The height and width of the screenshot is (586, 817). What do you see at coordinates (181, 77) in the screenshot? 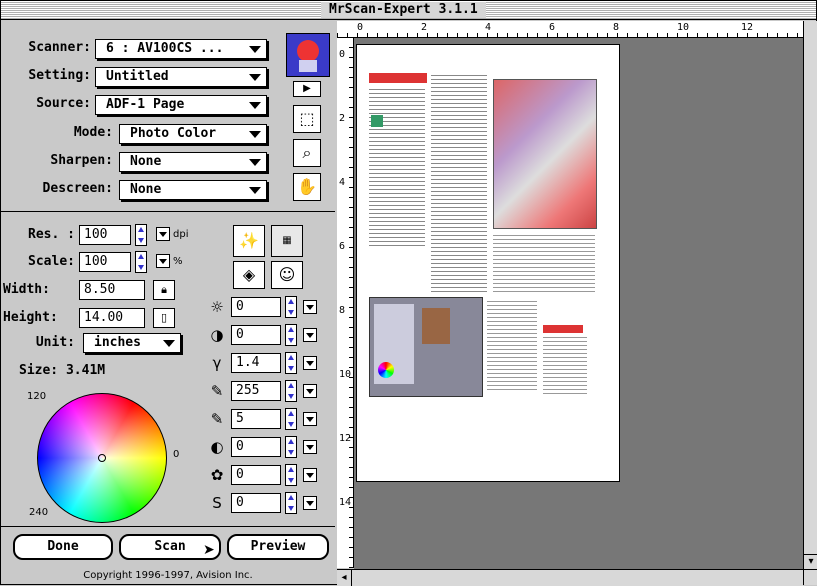
I see `setting-select: Untitled` at bounding box center [181, 77].